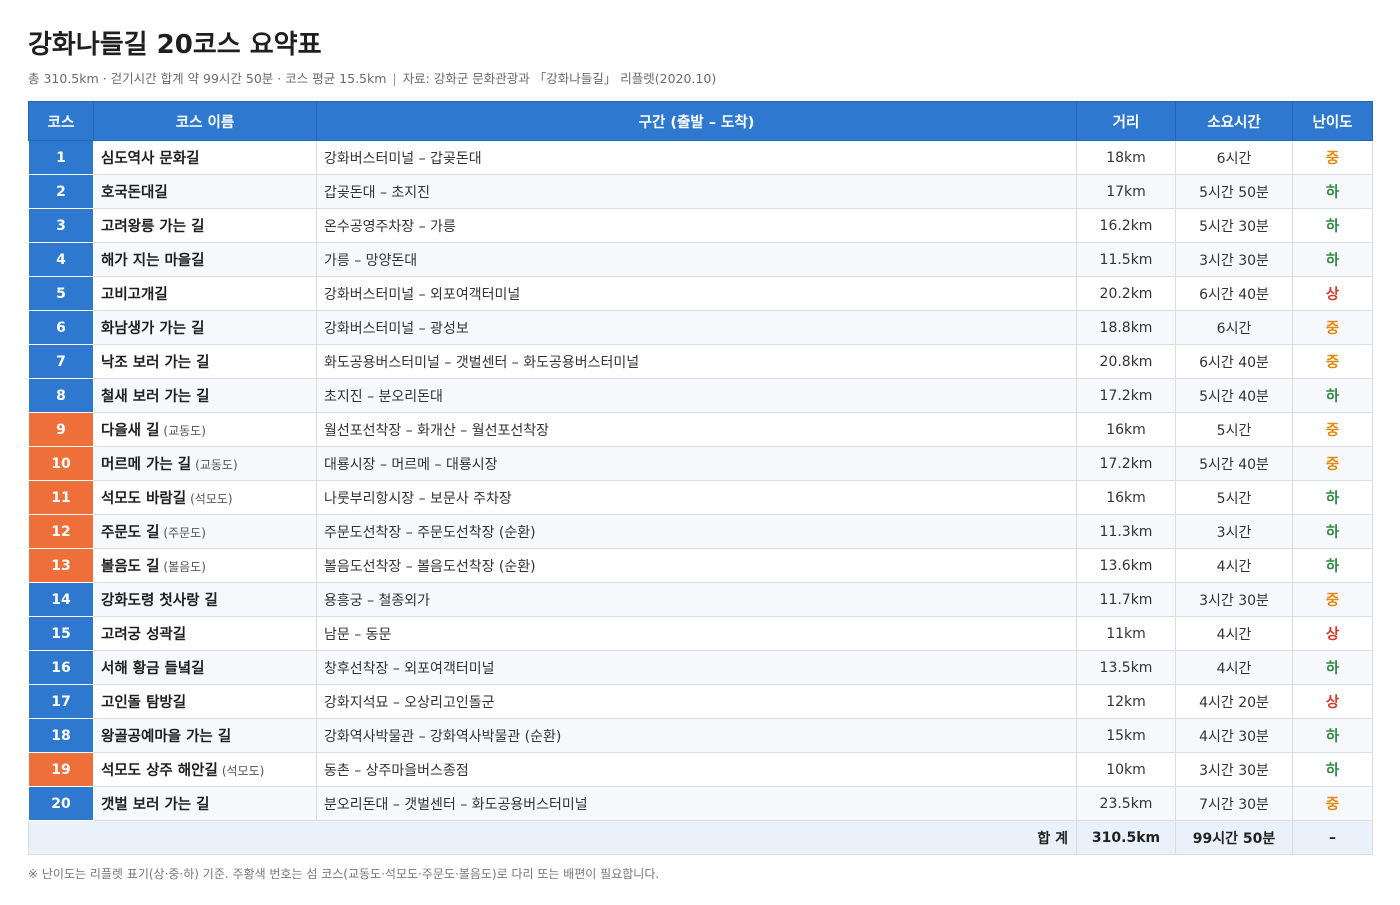 The image size is (1400, 905). I want to click on table-row: 14 강화도령 첫사랑 길 용흥궁 – 철종외가 11.7km 3시간 30분 중, so click(700, 599).